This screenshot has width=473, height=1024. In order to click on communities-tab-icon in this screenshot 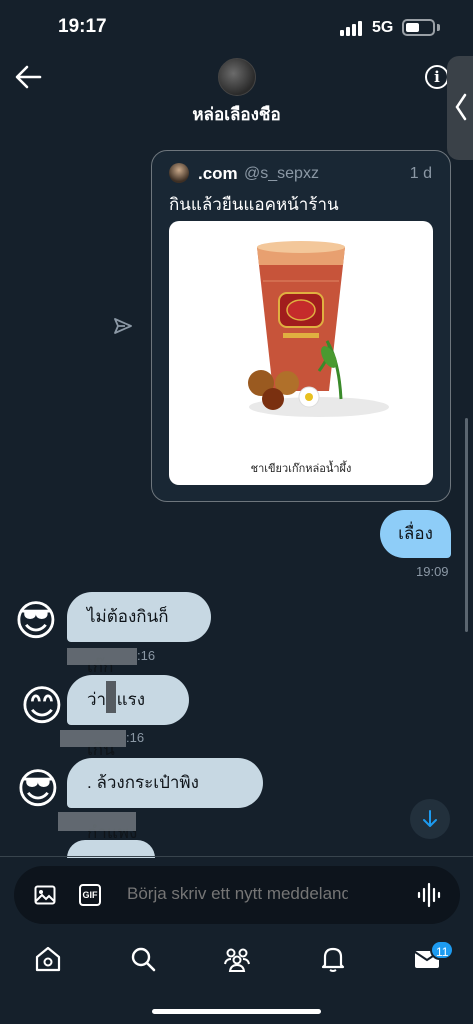, I will do `click(237, 959)`.